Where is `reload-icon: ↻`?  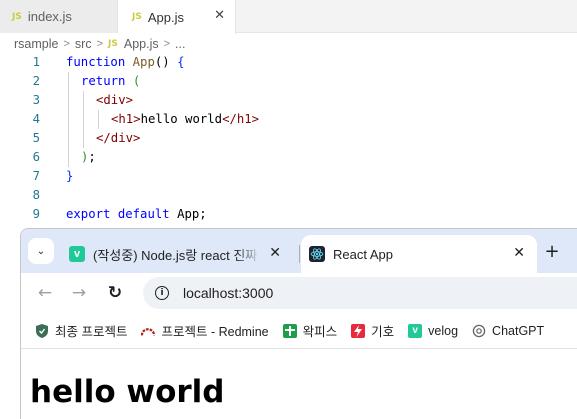
reload-icon: ↻ is located at coordinates (115, 293).